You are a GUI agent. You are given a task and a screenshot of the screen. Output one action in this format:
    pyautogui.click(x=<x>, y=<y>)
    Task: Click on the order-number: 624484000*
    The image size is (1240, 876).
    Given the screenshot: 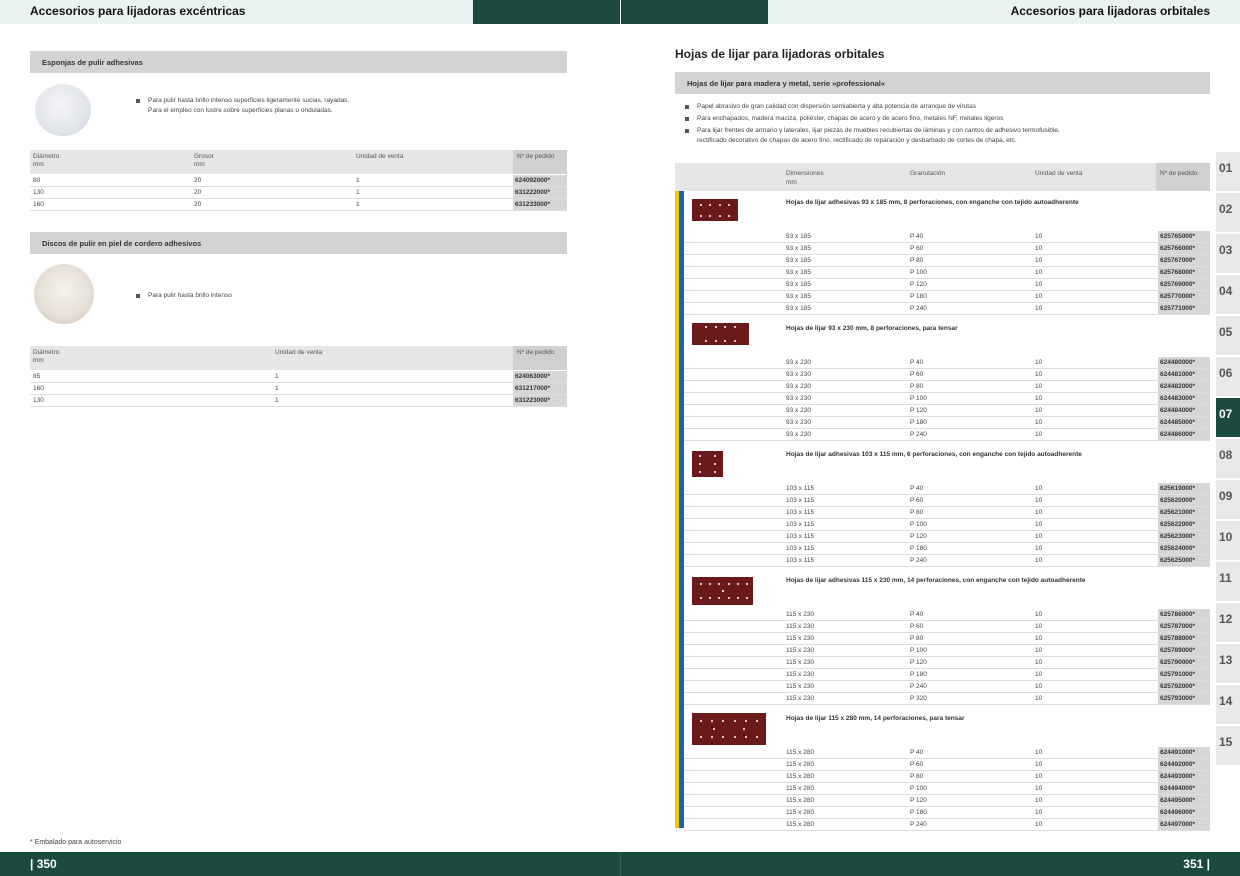 What is the action you would take?
    pyautogui.click(x=1184, y=410)
    